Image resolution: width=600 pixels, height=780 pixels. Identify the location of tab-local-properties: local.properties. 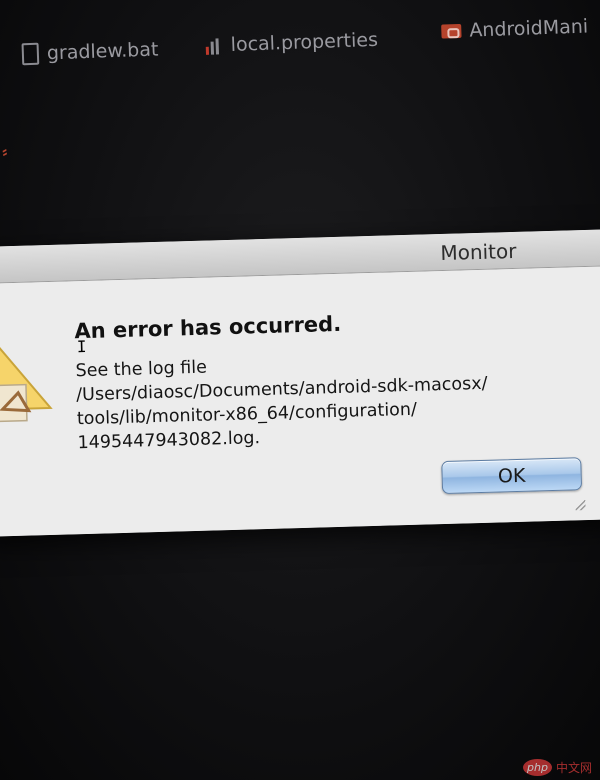
(291, 43).